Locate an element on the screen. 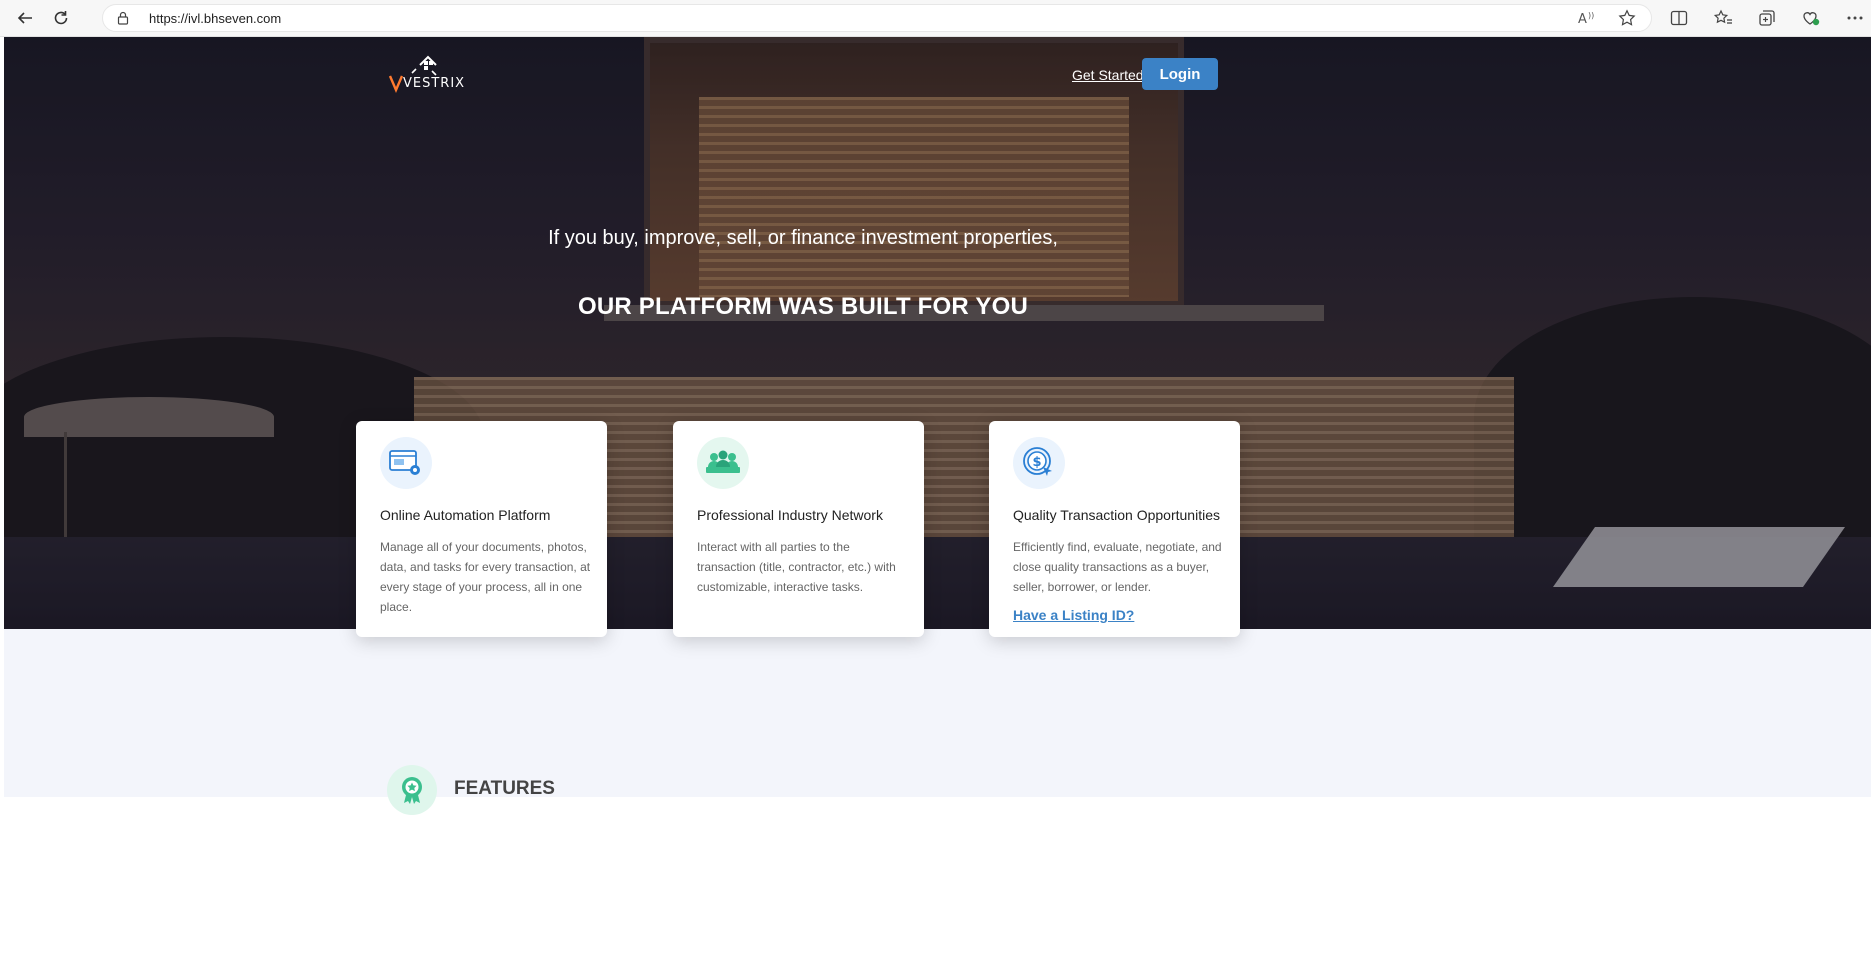 This screenshot has height=978, width=1871. favorites-list-icon is located at coordinates (1723, 18).